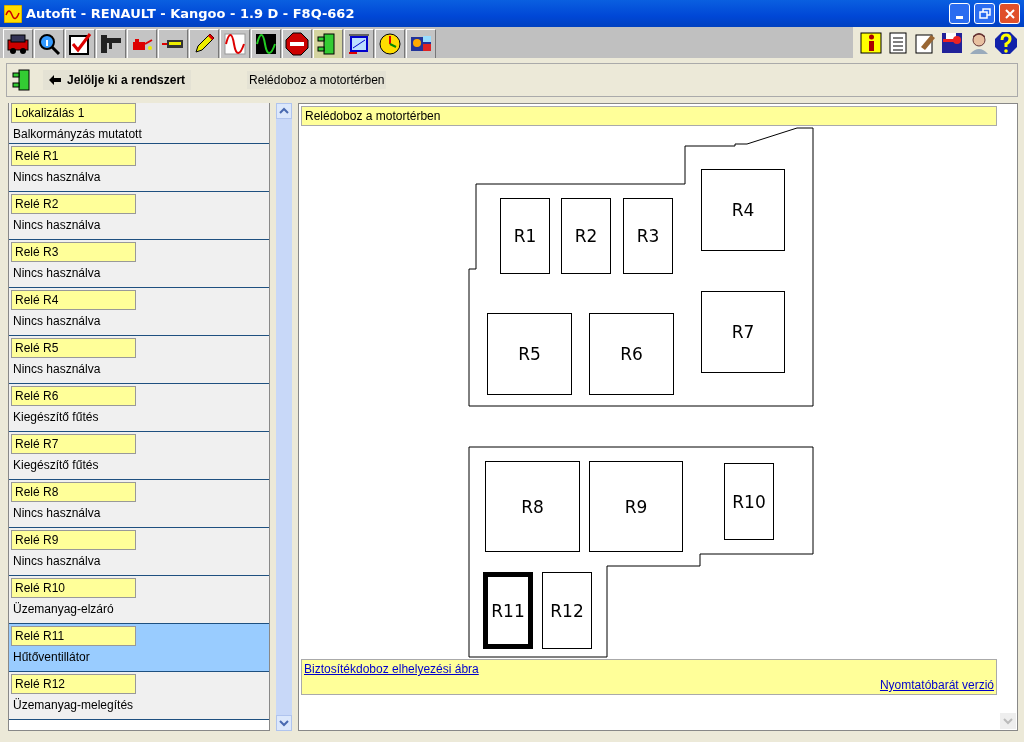 The width and height of the screenshot is (1024, 742). What do you see at coordinates (959, 13) in the screenshot?
I see `minimize-button` at bounding box center [959, 13].